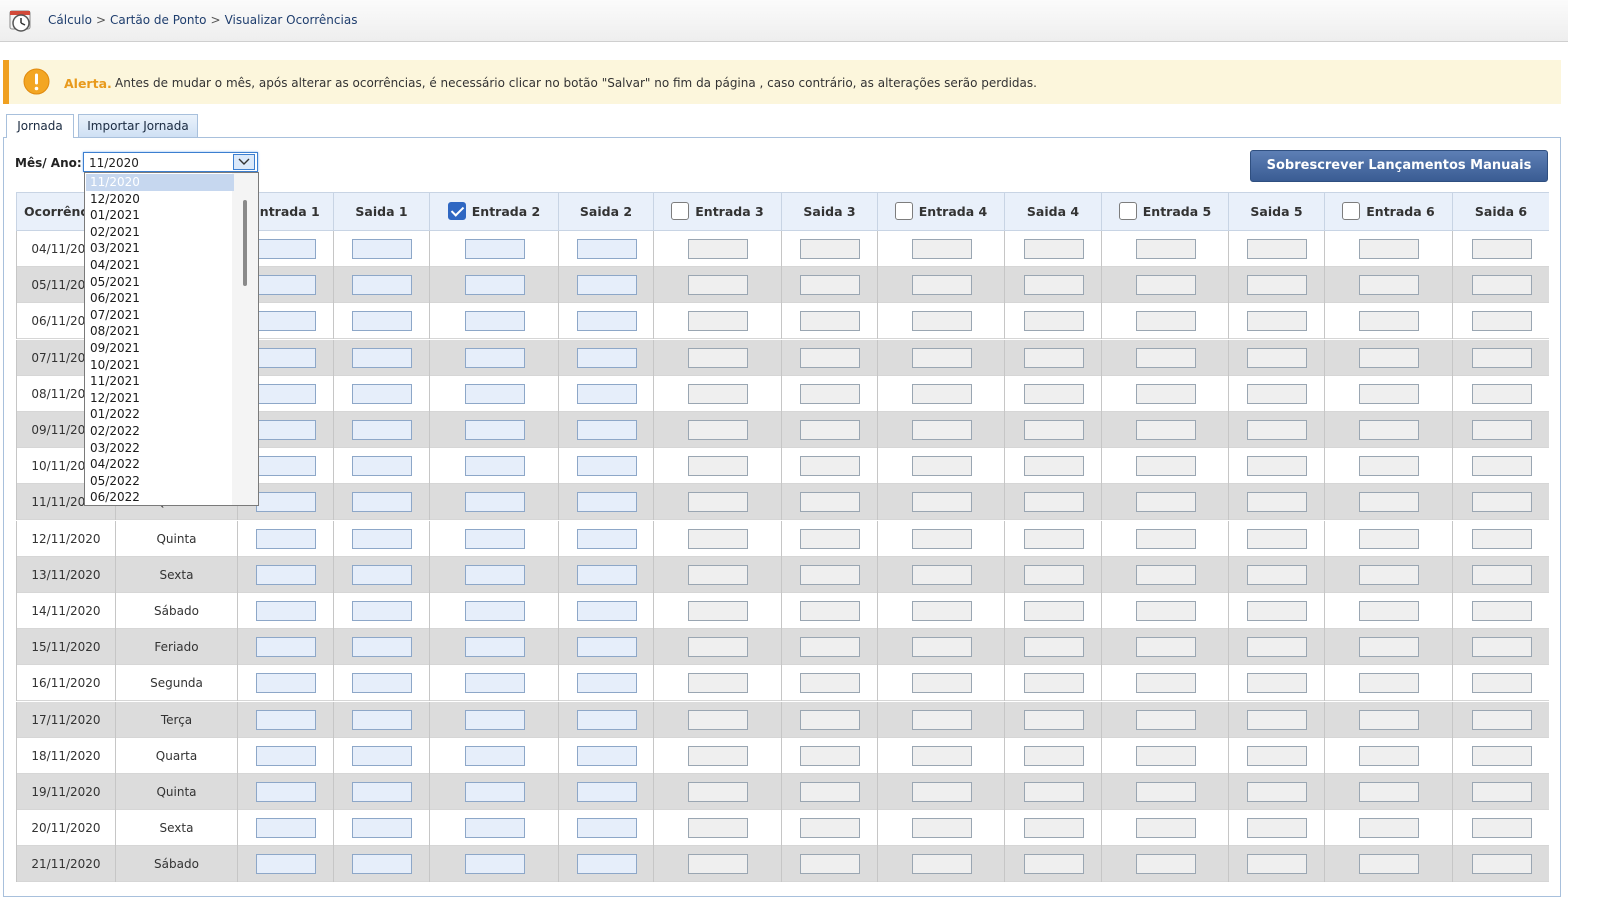 Image resolution: width=1603 pixels, height=898 pixels. I want to click on dropdown-option: 01/2021, so click(160, 215).